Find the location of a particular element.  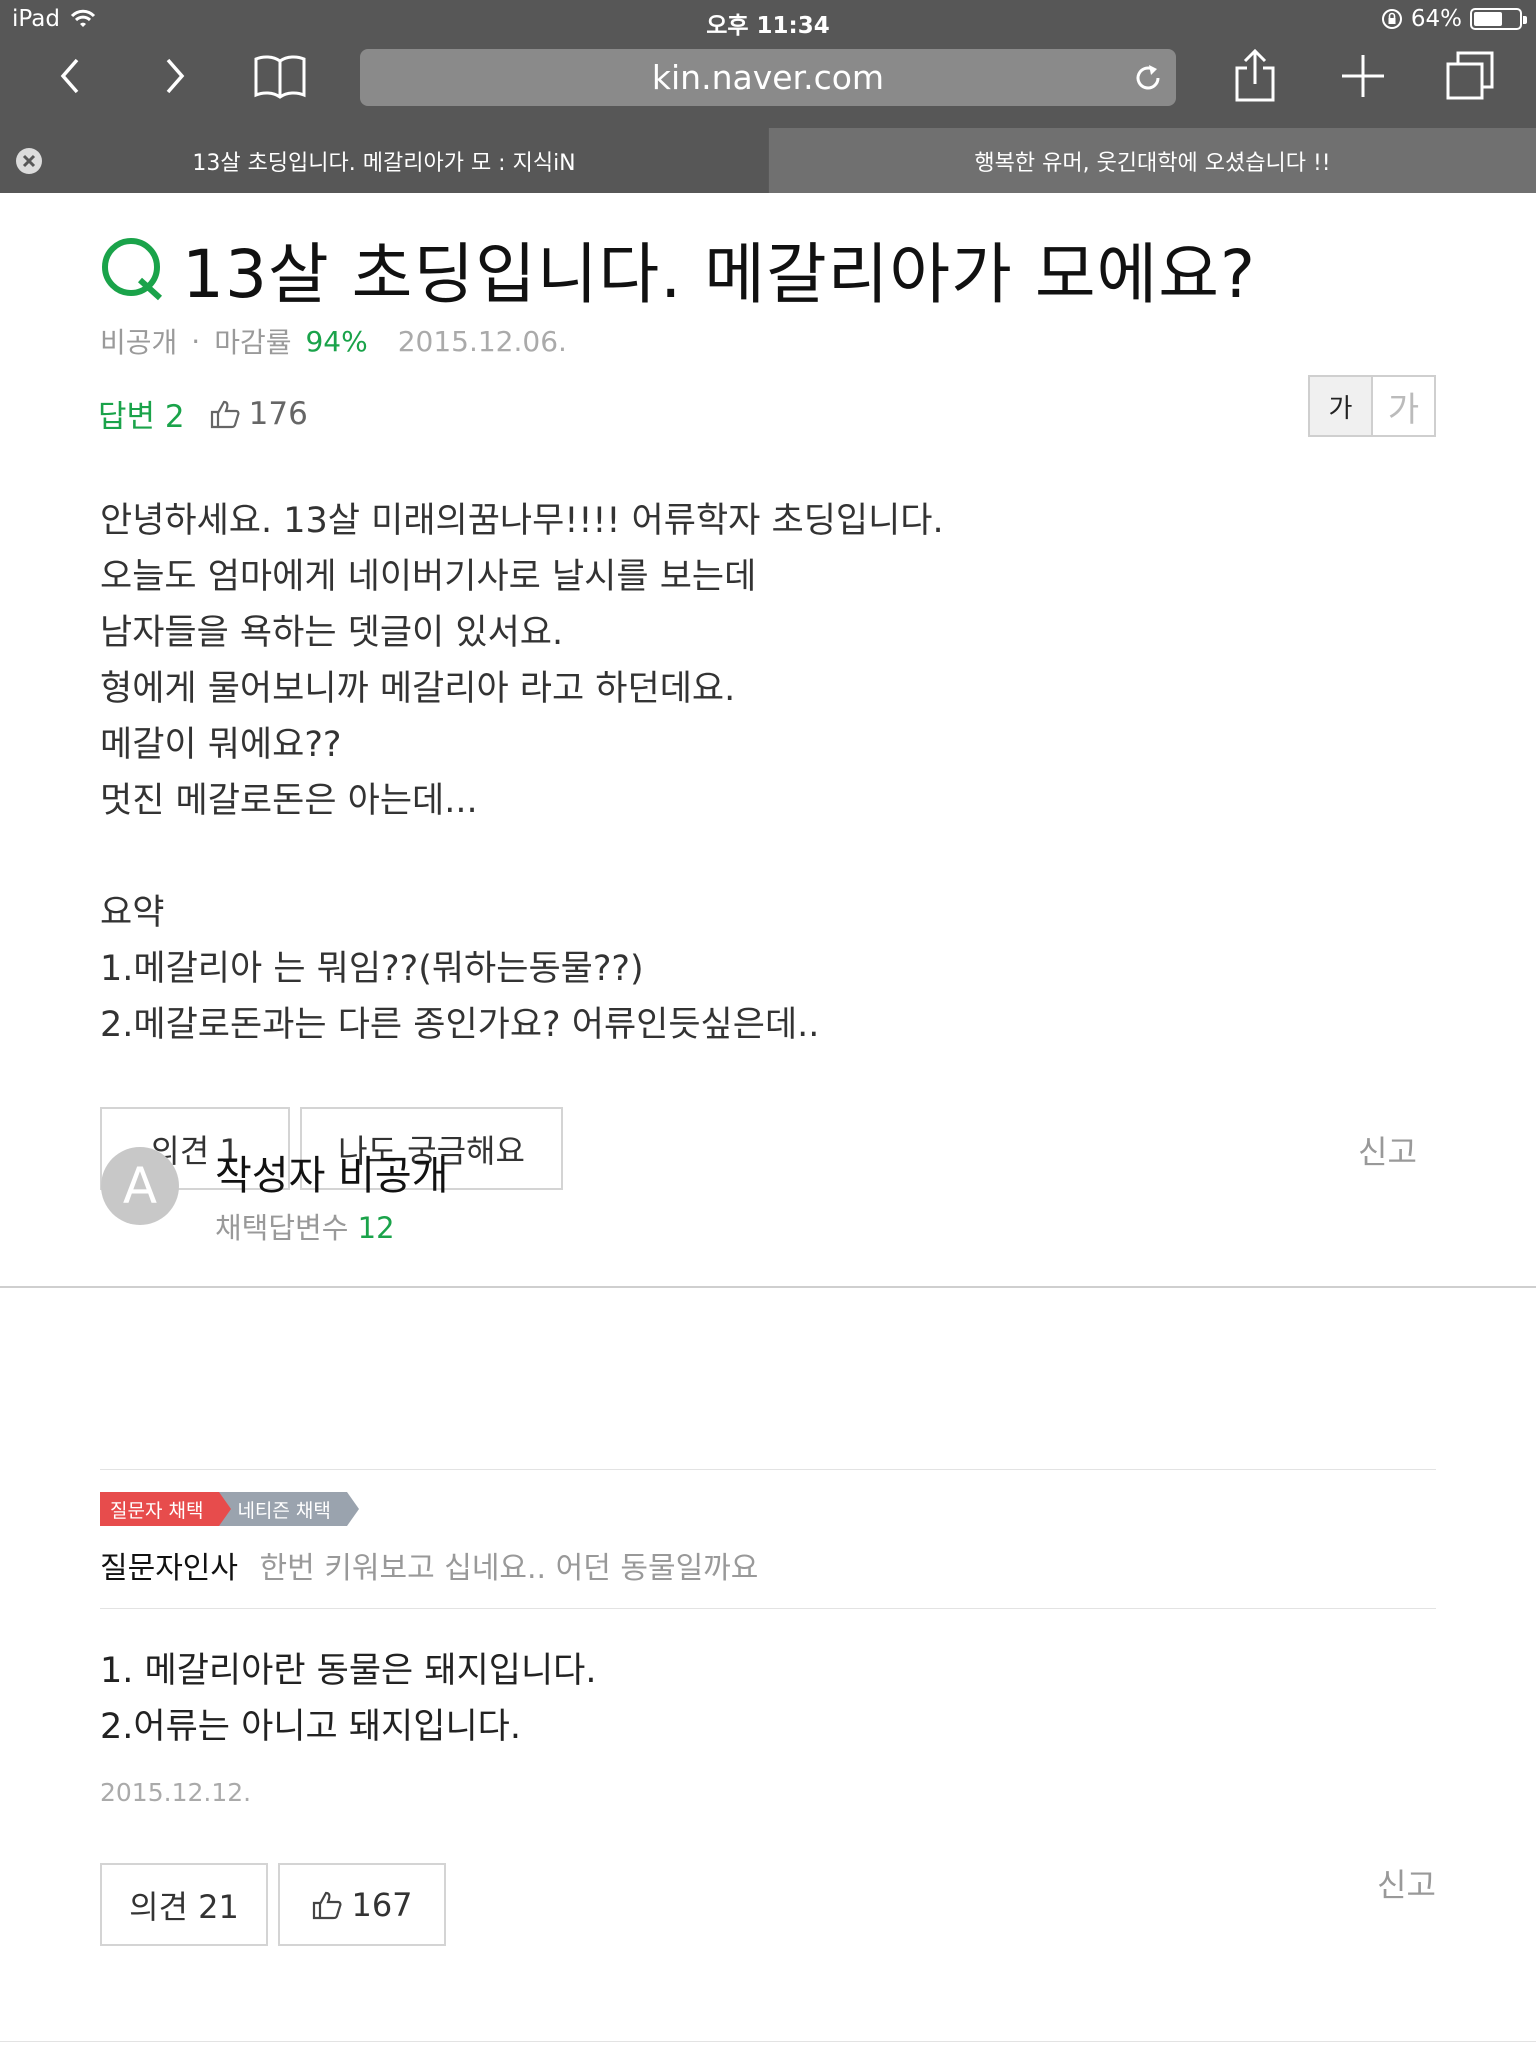

question-stats: 답변 2 176 is located at coordinates (203, 413).